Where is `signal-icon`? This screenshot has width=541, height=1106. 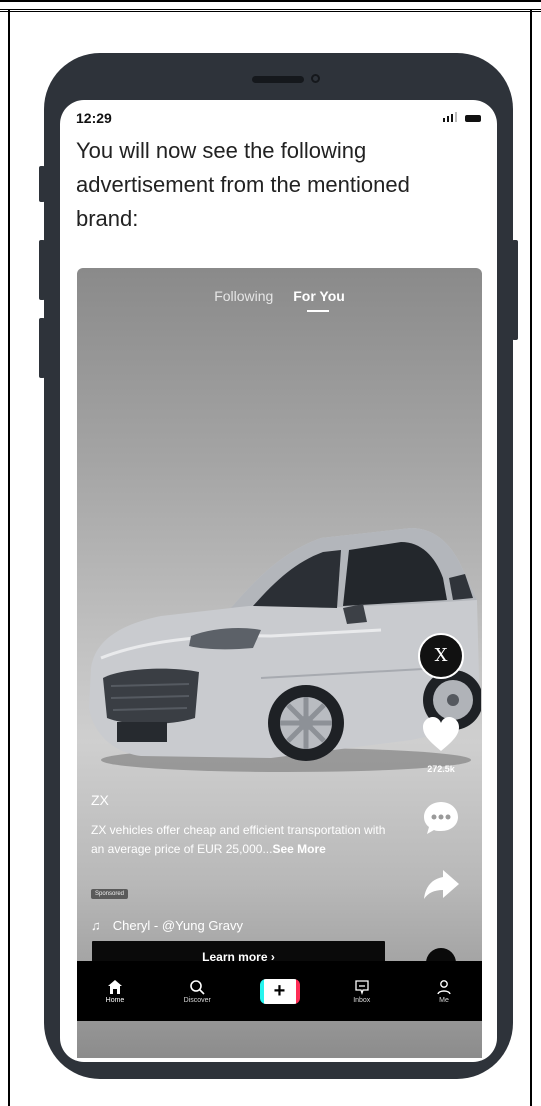
signal-icon is located at coordinates (450, 117).